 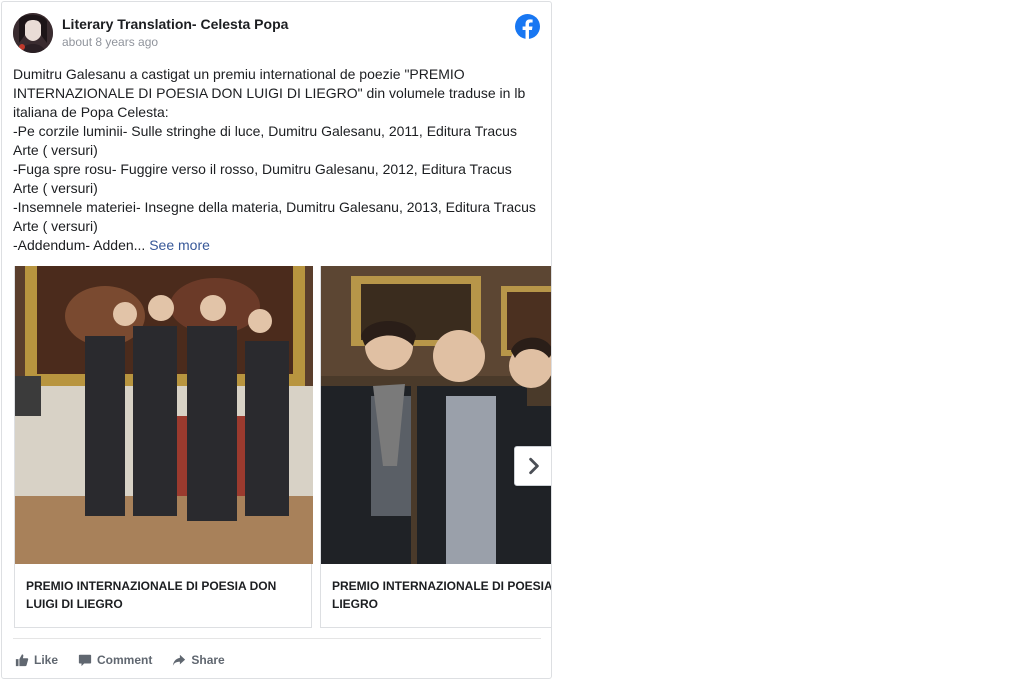 I want to click on carousel-next-button, so click(x=532, y=466).